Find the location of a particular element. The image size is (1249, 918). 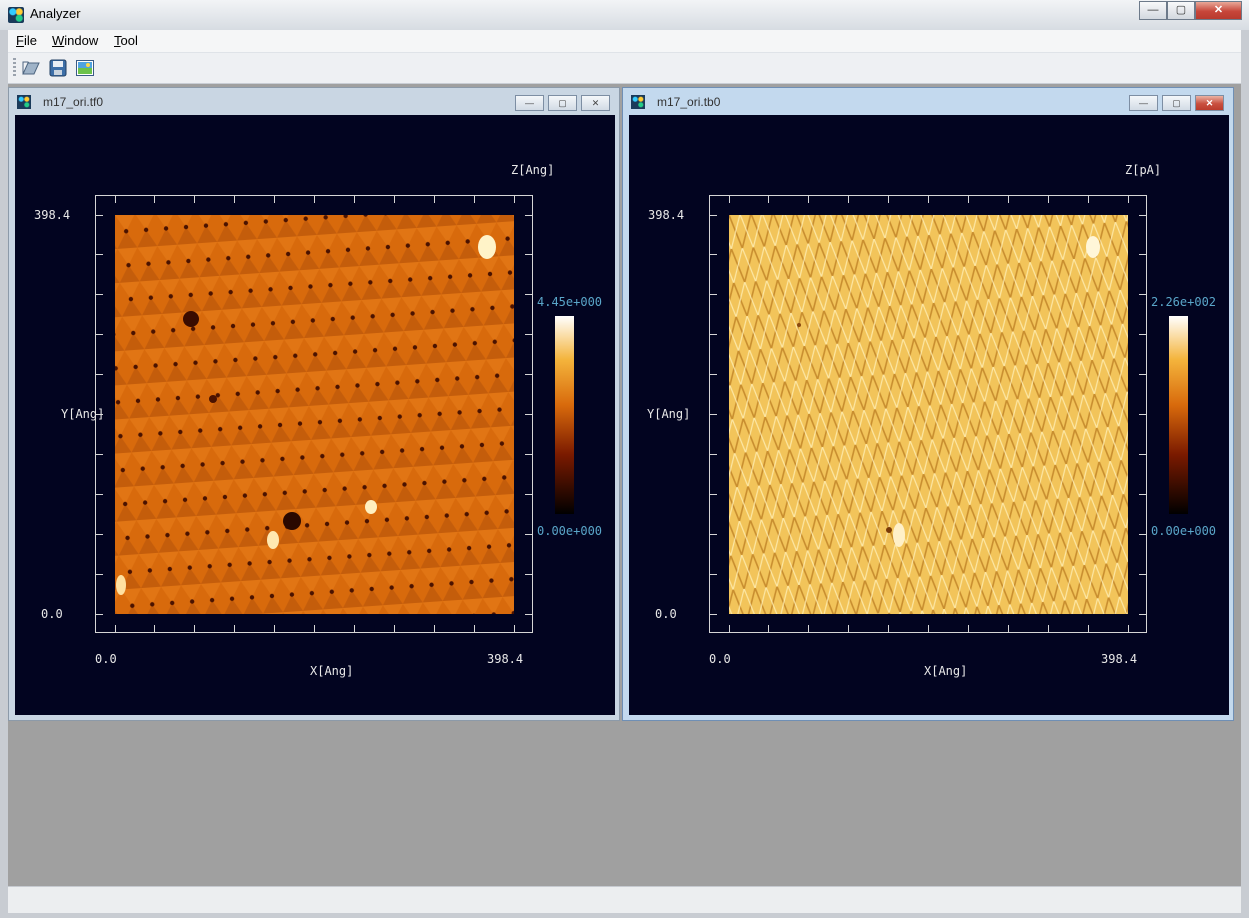

toolbar-grip is located at coordinates (14, 68).